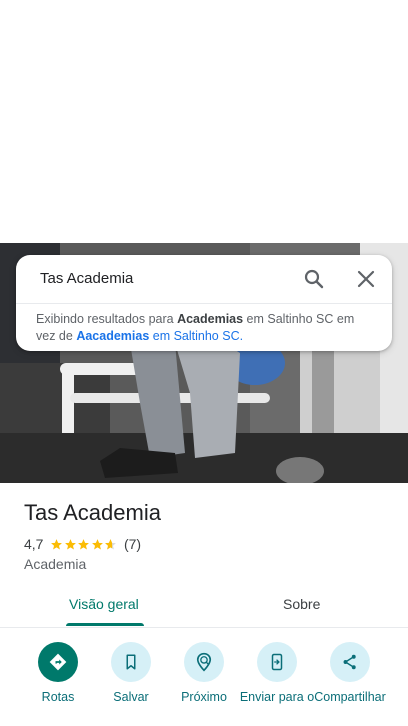 The image size is (408, 726). What do you see at coordinates (277, 662) in the screenshot?
I see `send-to-phone-icon` at bounding box center [277, 662].